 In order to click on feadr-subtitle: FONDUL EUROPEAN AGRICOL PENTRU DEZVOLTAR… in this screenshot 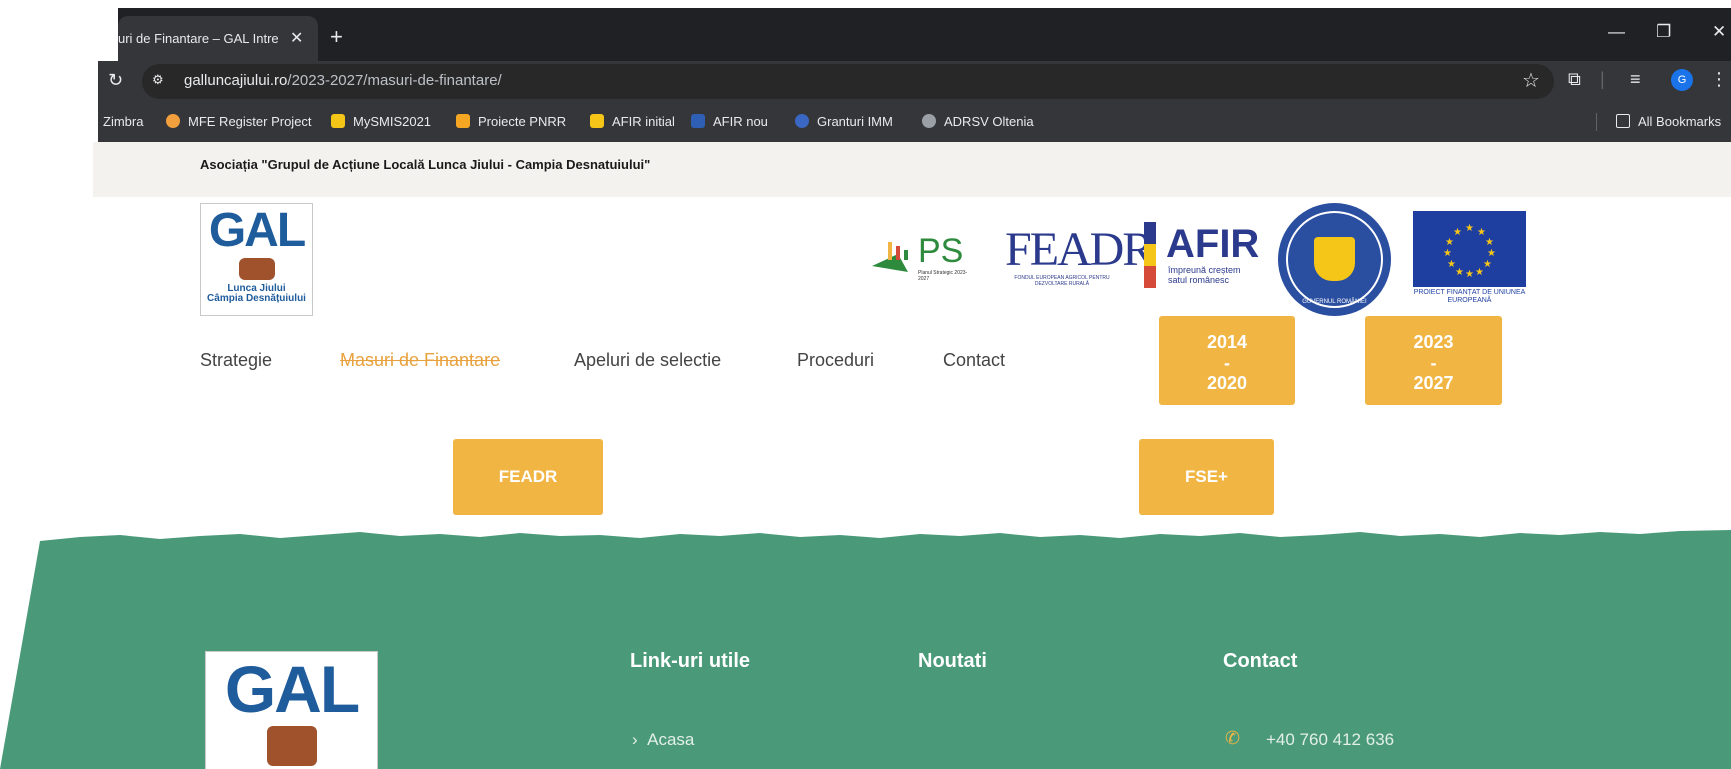, I will do `click(1062, 281)`.